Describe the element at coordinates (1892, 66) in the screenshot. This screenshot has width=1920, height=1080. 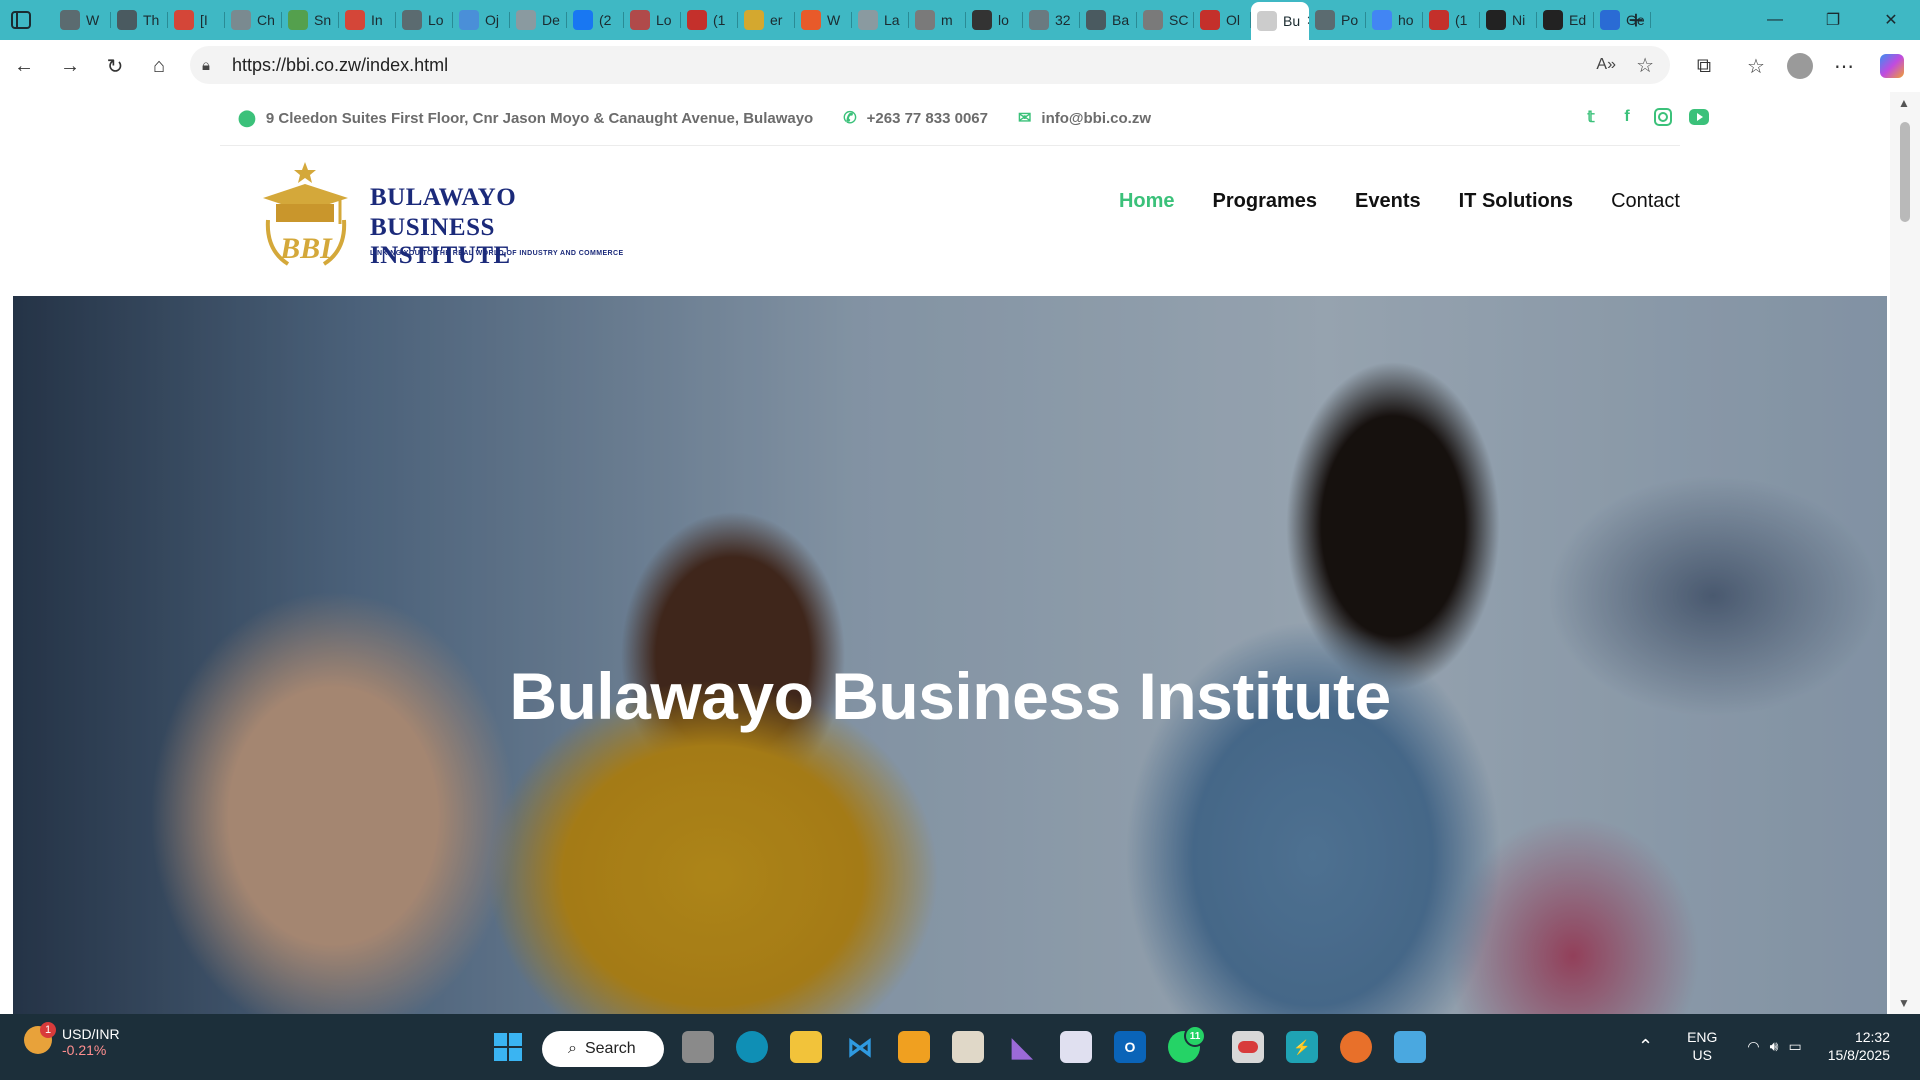
I see `copilot-icon` at that location.